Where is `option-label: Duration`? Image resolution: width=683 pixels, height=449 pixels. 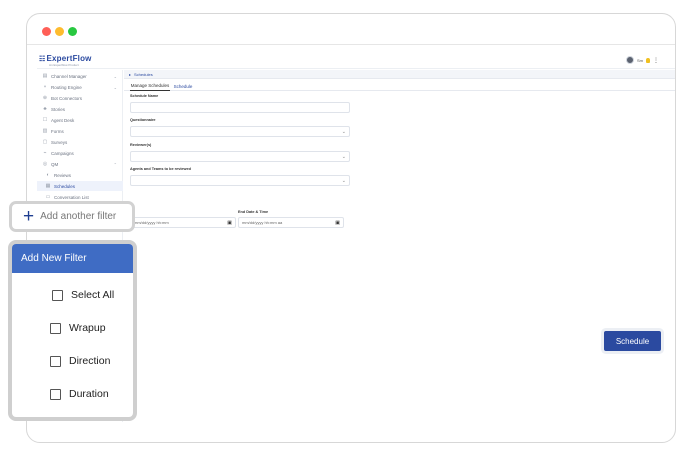
option-label: Duration is located at coordinates (89, 394).